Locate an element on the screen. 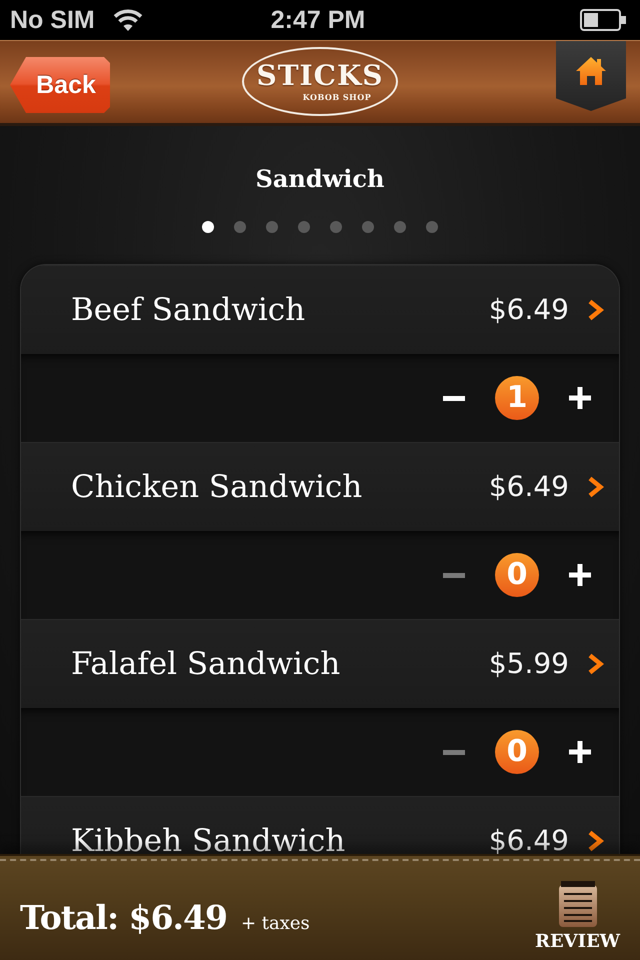  item-name: Falafel Sandwich is located at coordinates (206, 664).